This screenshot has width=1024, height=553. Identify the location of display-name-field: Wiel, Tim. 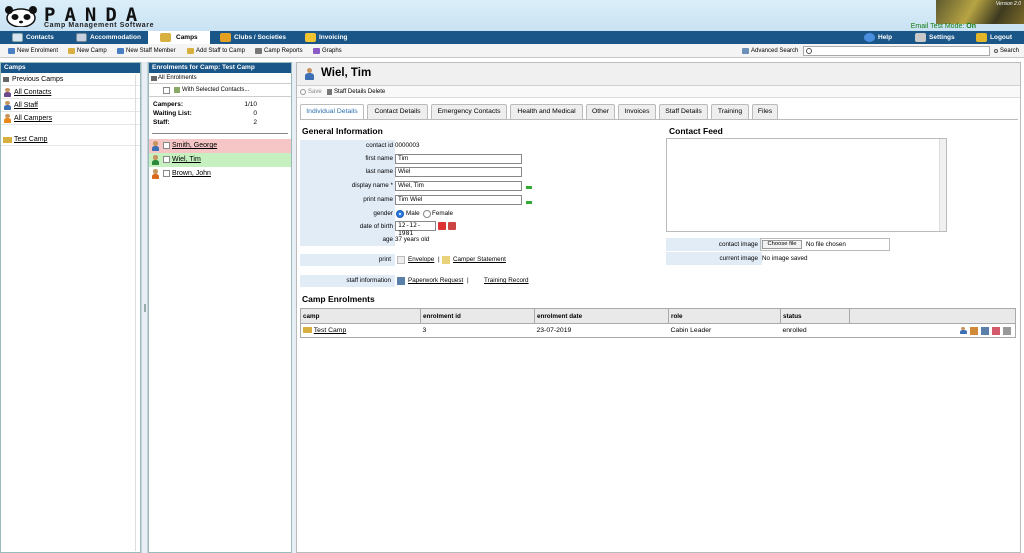
(458, 186).